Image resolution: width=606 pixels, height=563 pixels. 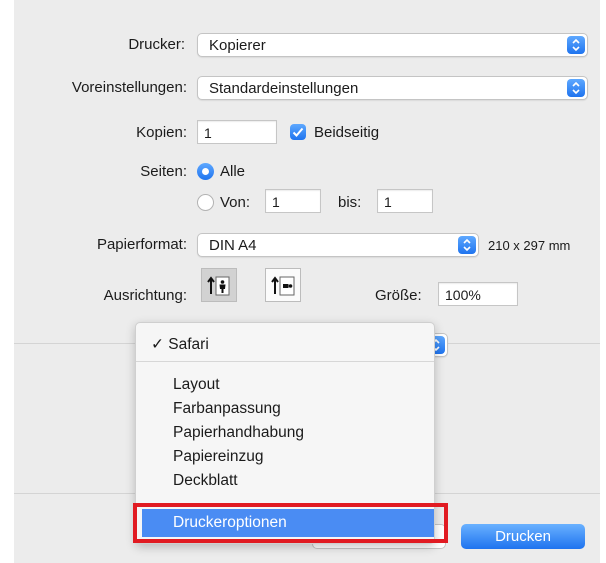 What do you see at coordinates (293, 201) in the screenshot?
I see `pages-from-field: 1` at bounding box center [293, 201].